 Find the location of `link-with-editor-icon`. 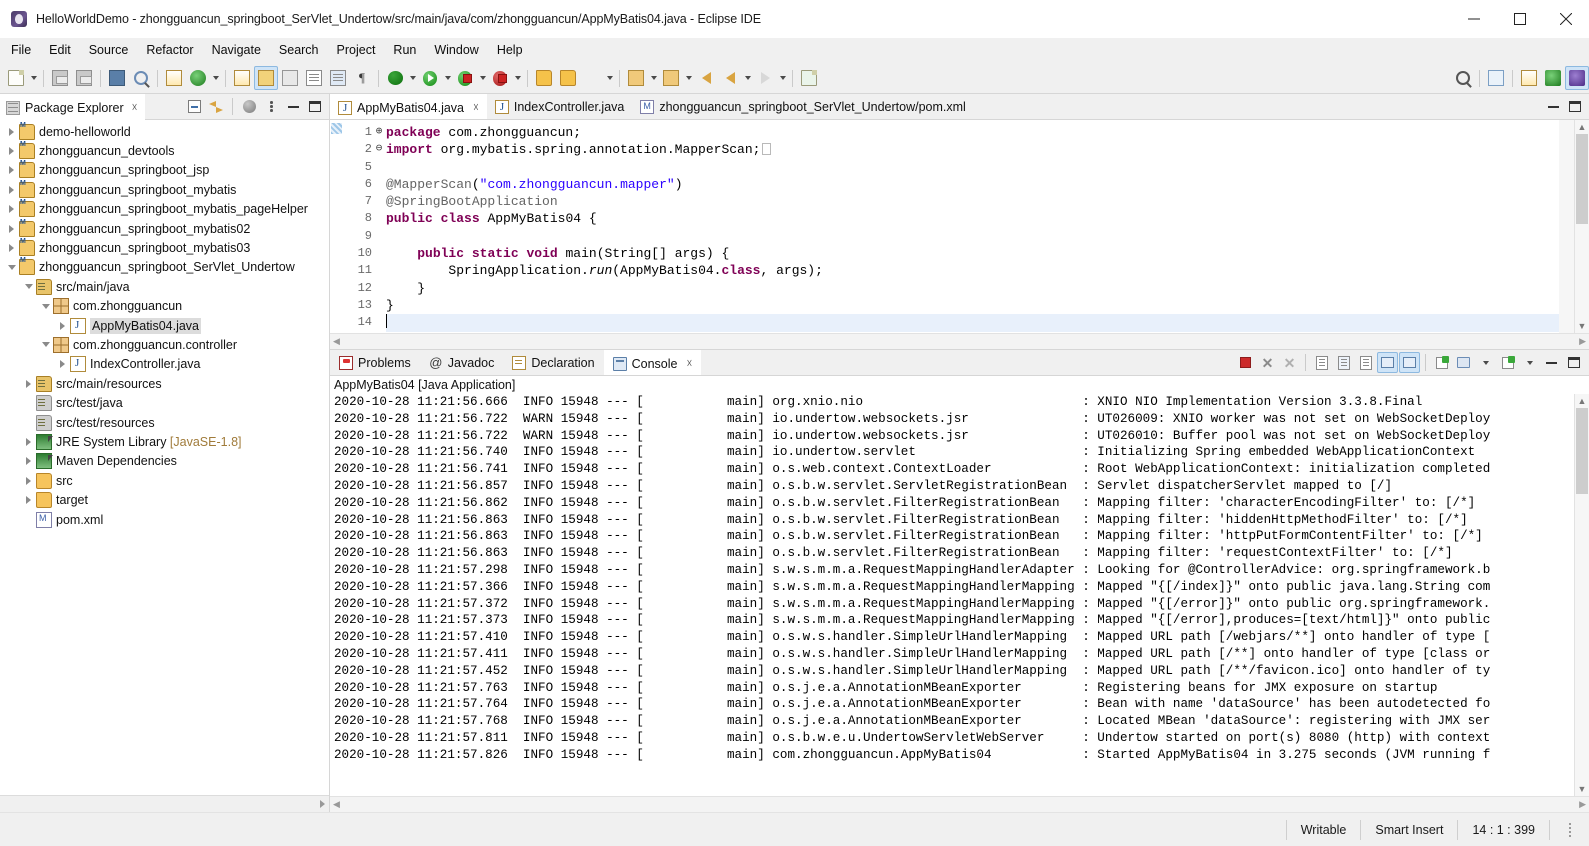

link-with-editor-icon is located at coordinates (216, 107).